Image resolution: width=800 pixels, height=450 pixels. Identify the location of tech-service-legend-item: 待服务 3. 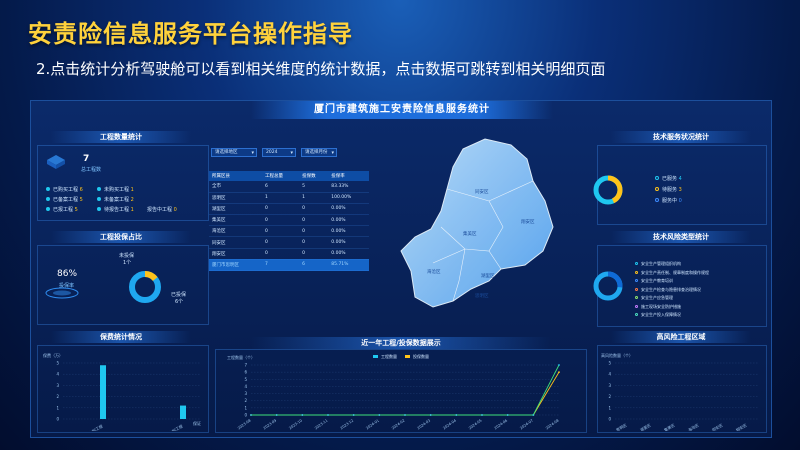
(668, 189).